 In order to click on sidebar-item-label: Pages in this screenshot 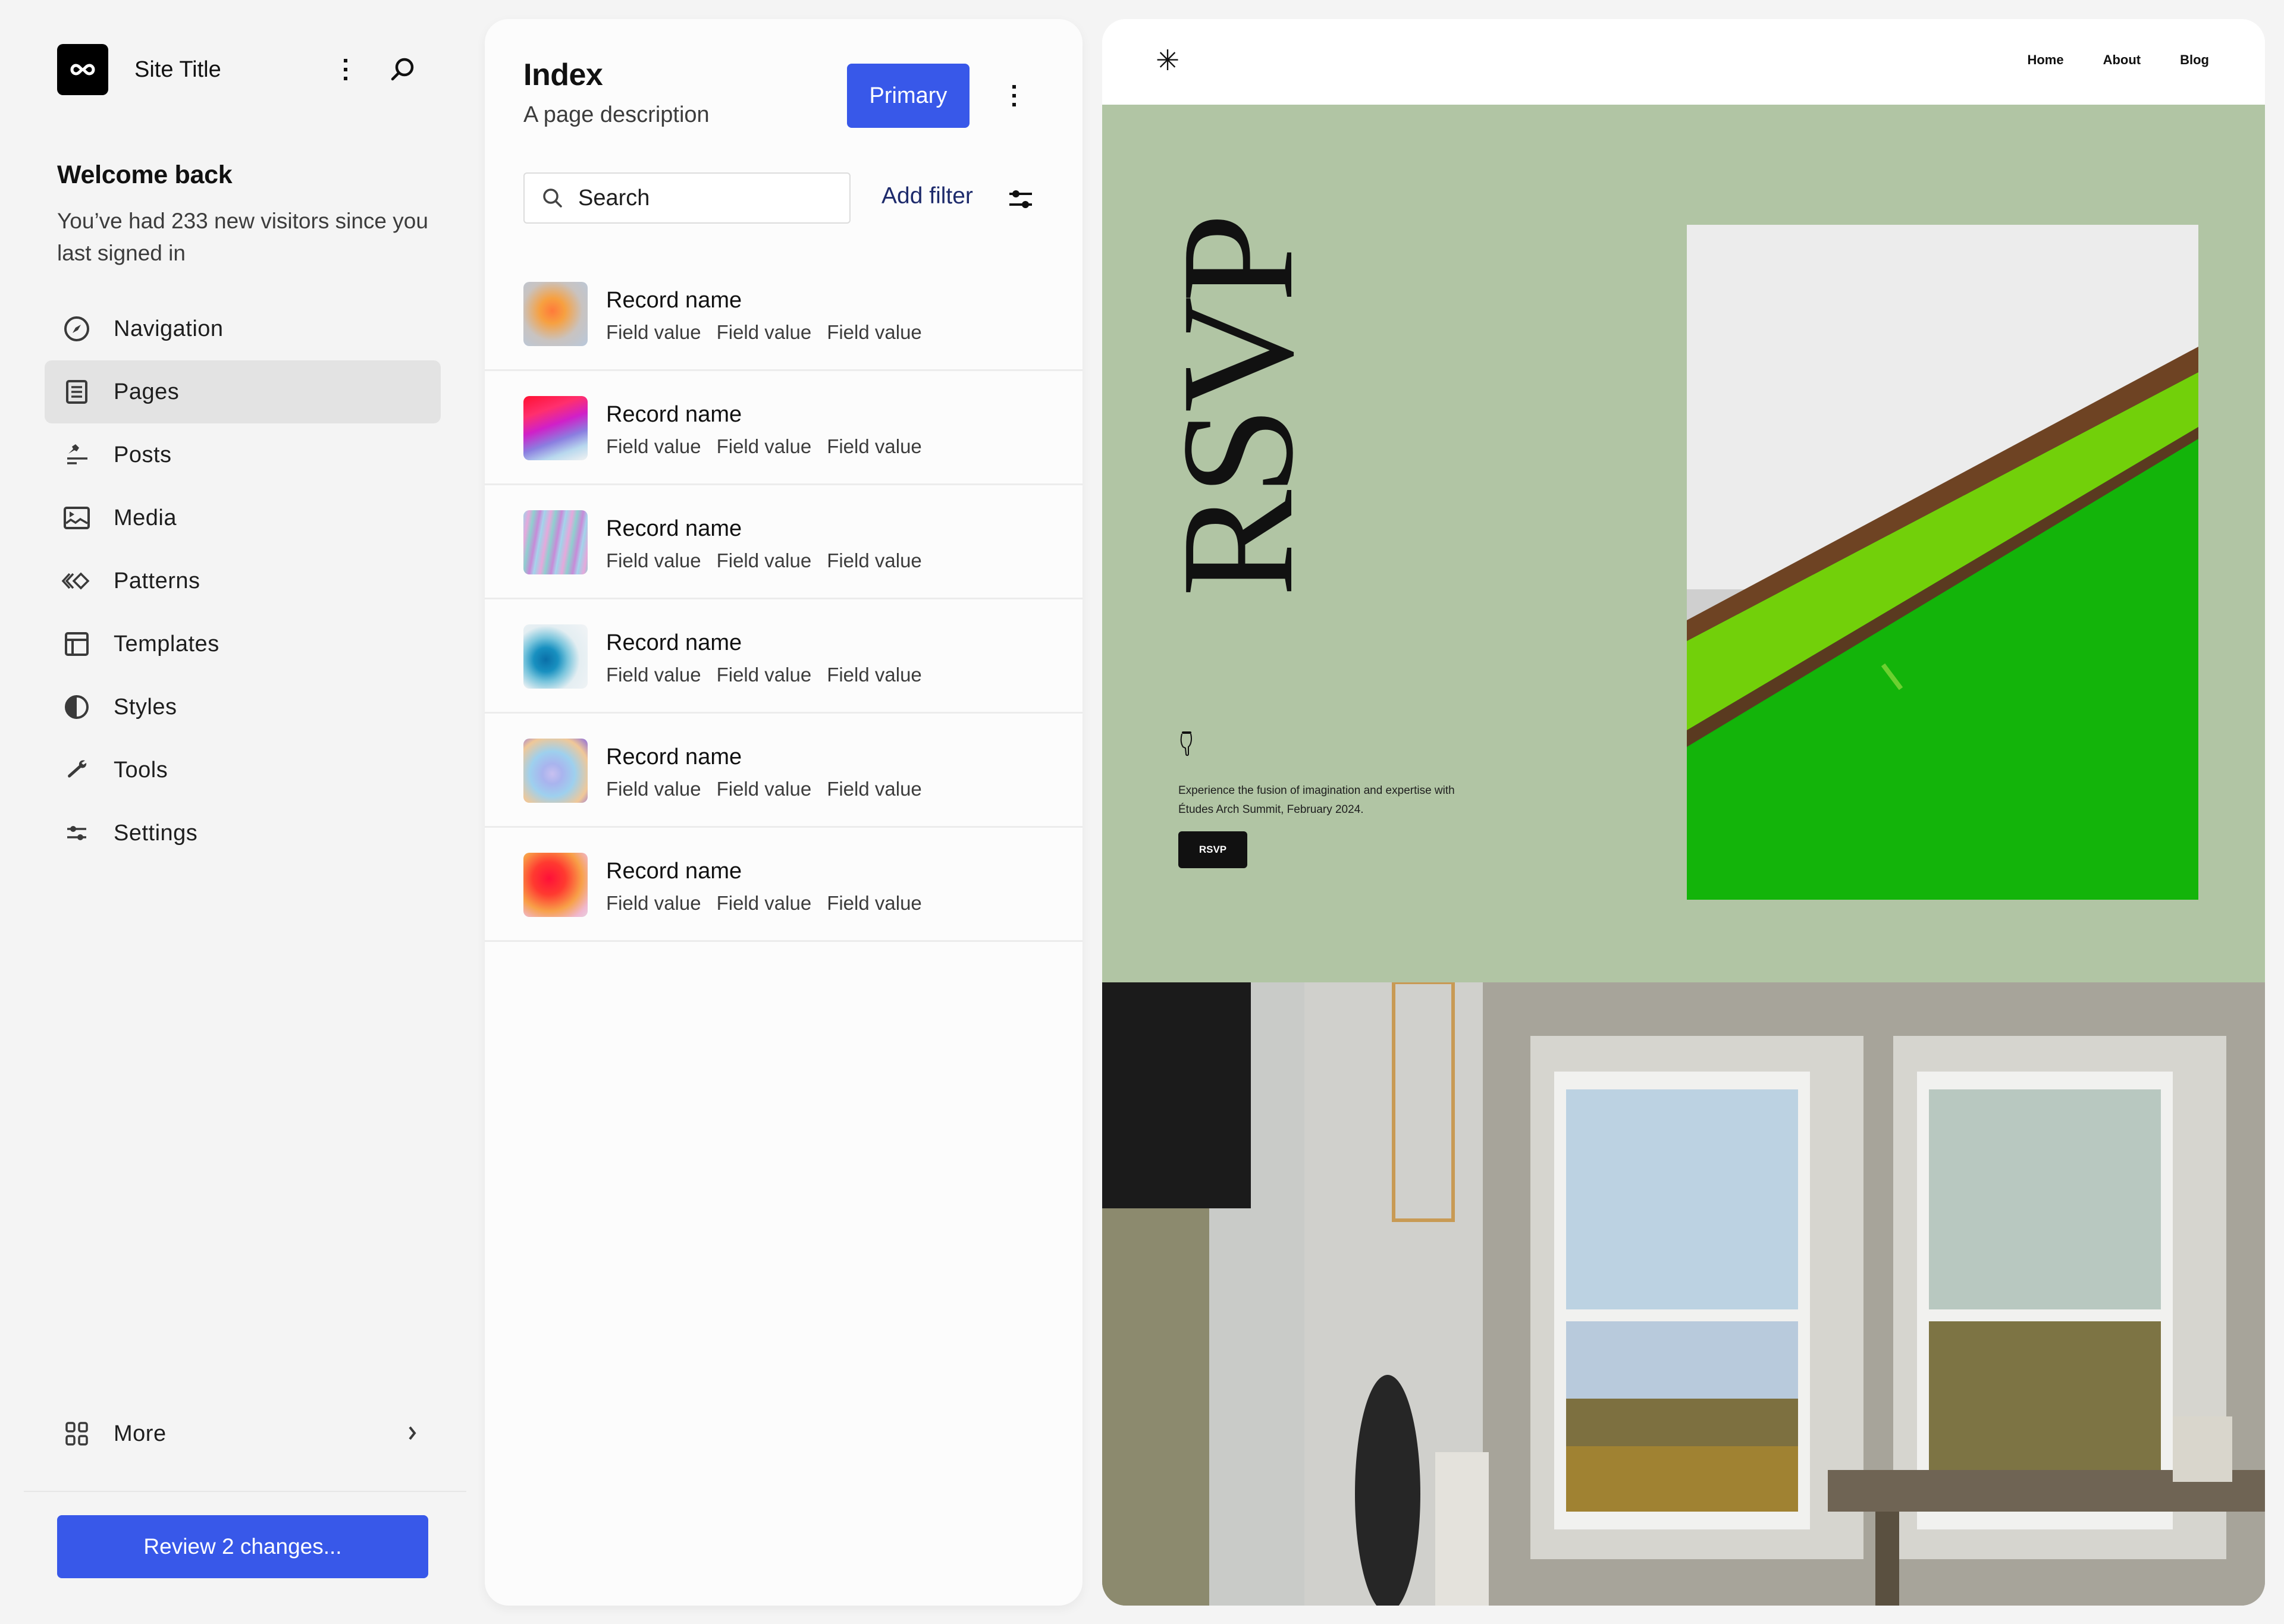, I will do `click(147, 391)`.